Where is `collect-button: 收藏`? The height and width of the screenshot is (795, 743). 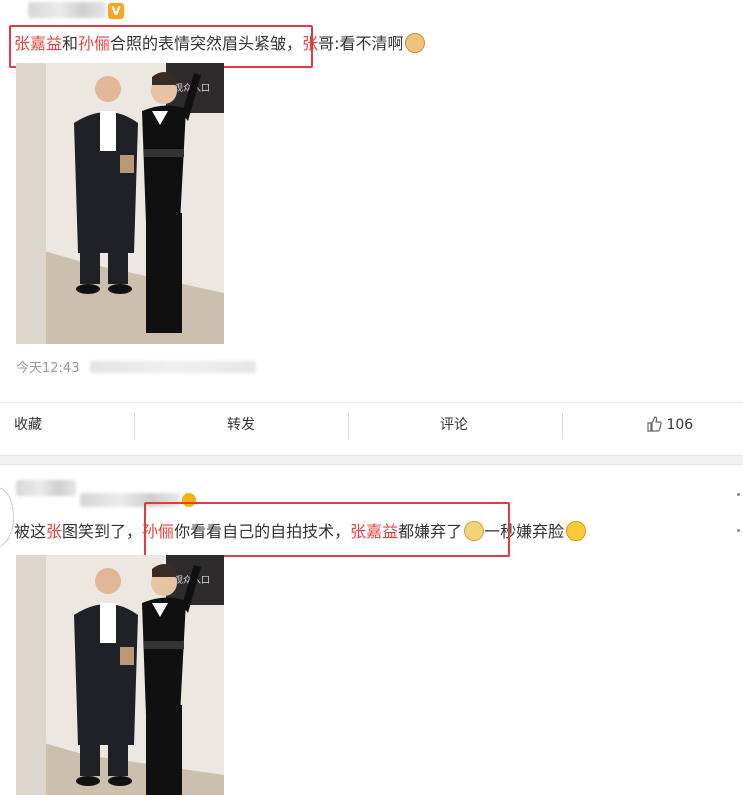
collect-button: 收藏 is located at coordinates (28, 425).